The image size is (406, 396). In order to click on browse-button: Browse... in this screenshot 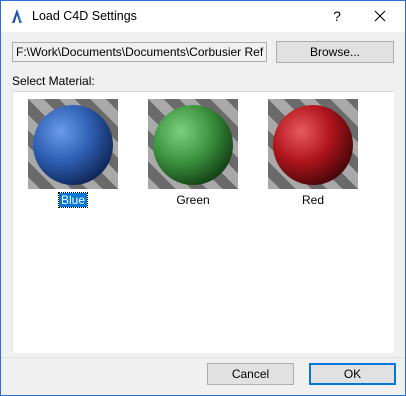, I will do `click(335, 52)`.